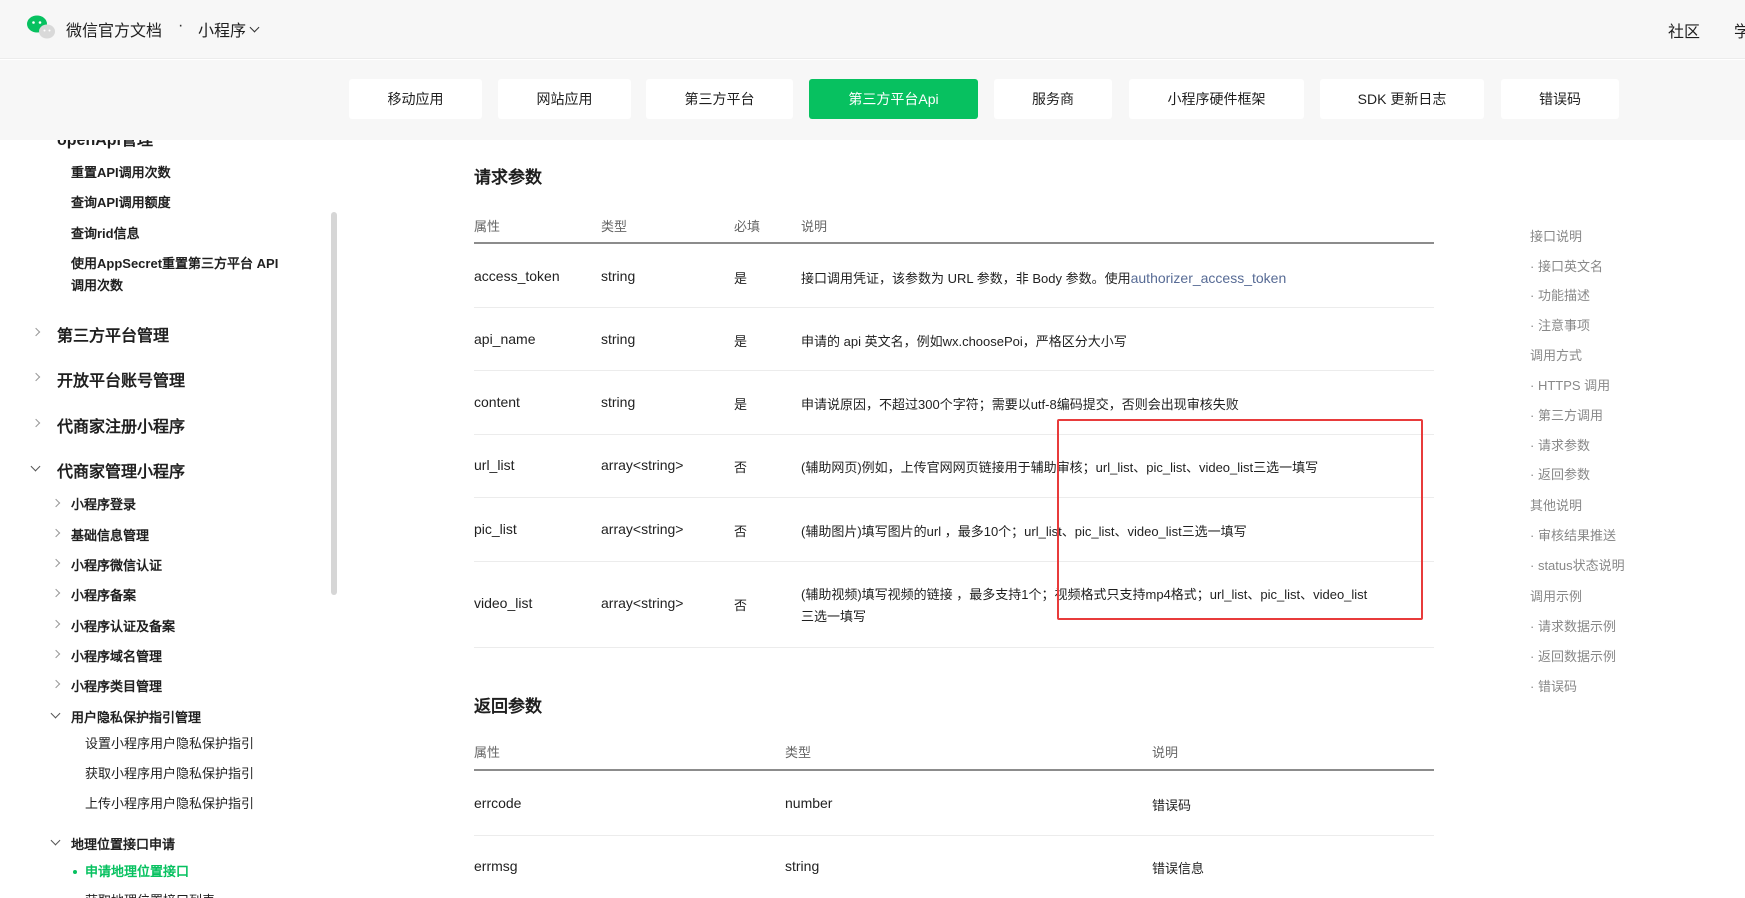  Describe the element at coordinates (966, 278) in the screenshot. I see `req-desc-text: 接口调用凭证，该参数为 URL 参数，非 Body 参数。使用` at that location.